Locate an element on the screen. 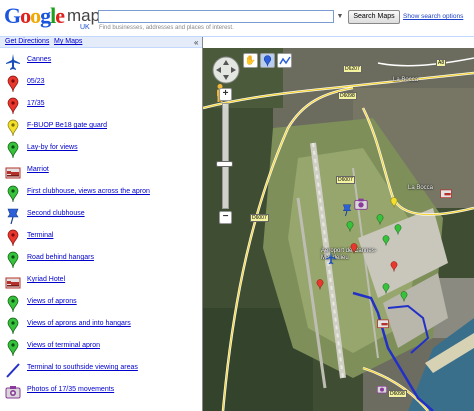 The image size is (474, 411). list-item: Terminal to southside viewing areas is located at coordinates (101, 371).